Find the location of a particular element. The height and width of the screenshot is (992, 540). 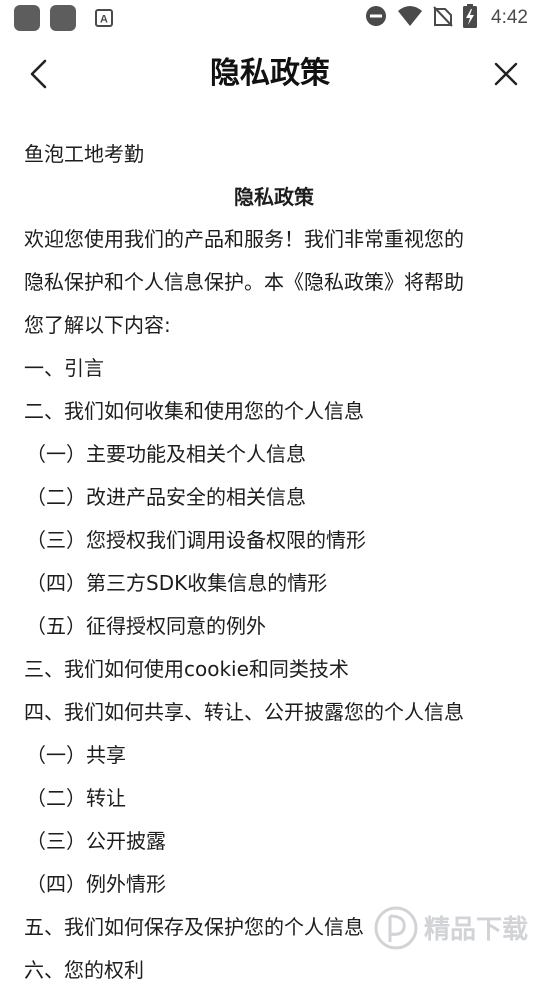

title-bar: 隐私政策 is located at coordinates (270, 74).